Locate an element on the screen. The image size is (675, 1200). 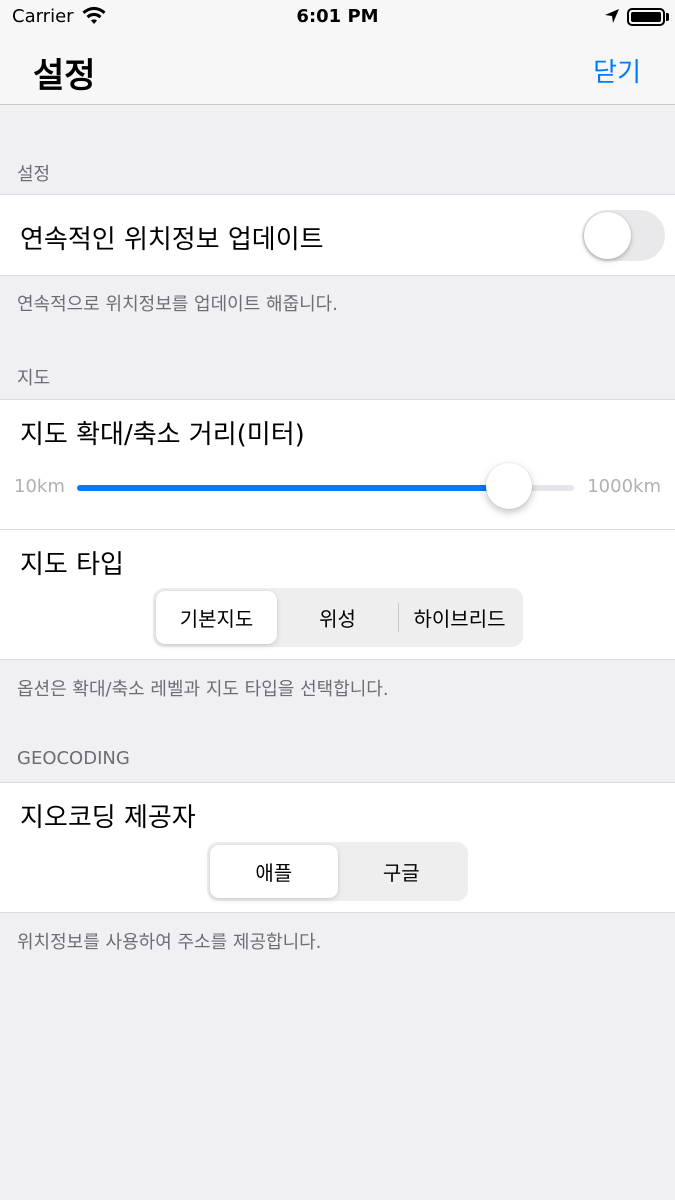
geocoding-group: 지오코딩 제공자 애플 구글 is located at coordinates (337, 847).